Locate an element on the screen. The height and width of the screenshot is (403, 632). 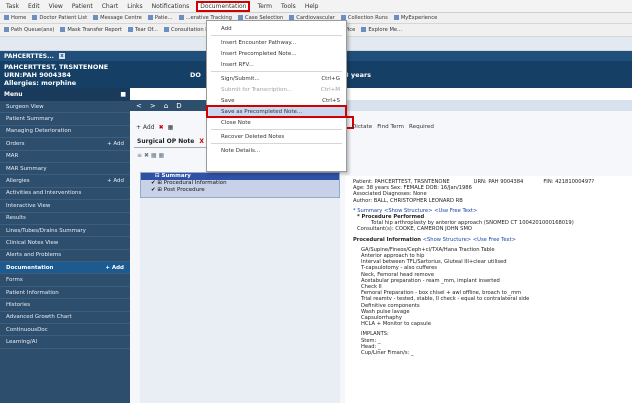
sidebar-item: Lines/Tubes/Drains Summary is located at coordinates (65, 231).